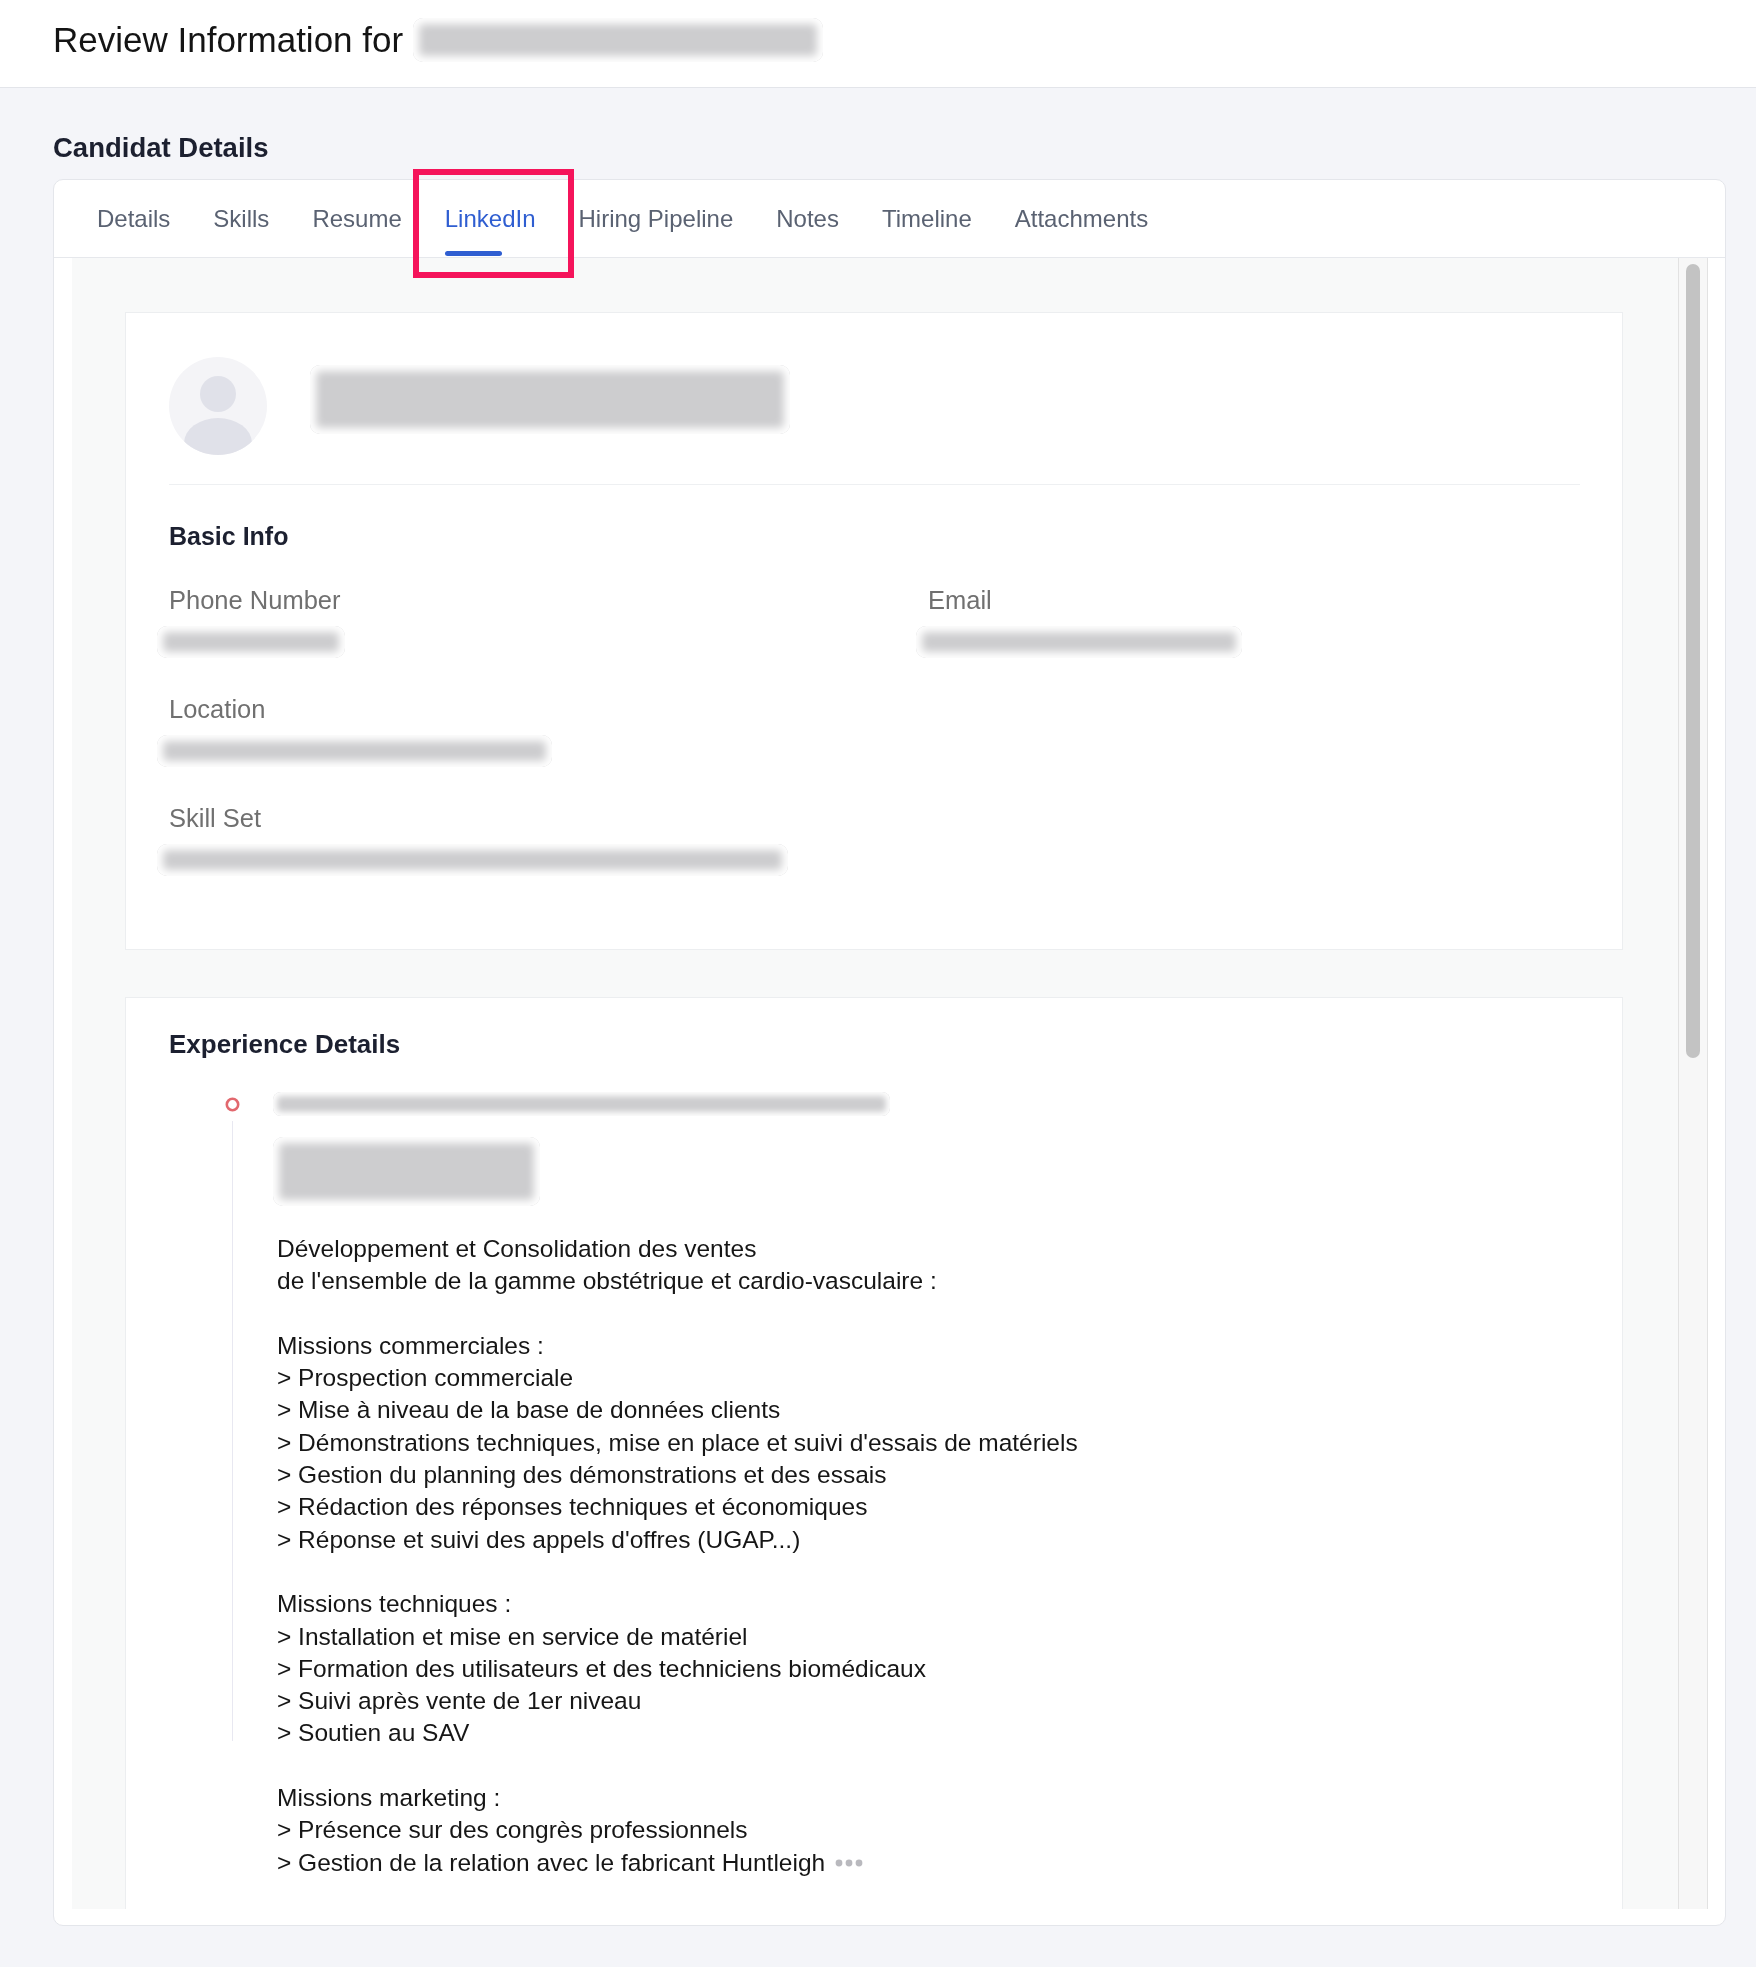 The image size is (1756, 1967). I want to click on card-title: Experience Details, so click(285, 1044).